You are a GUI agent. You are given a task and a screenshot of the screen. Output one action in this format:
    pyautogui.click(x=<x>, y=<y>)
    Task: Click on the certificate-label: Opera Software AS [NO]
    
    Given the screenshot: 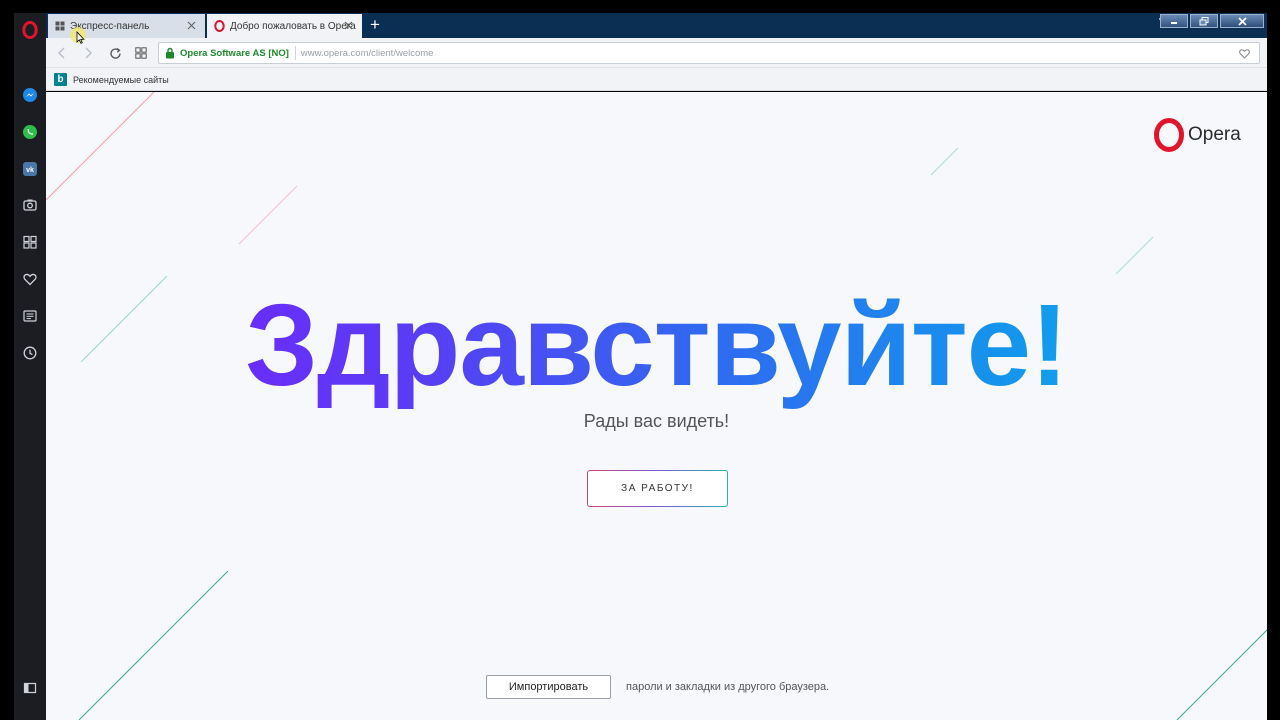 What is the action you would take?
    pyautogui.click(x=234, y=53)
    